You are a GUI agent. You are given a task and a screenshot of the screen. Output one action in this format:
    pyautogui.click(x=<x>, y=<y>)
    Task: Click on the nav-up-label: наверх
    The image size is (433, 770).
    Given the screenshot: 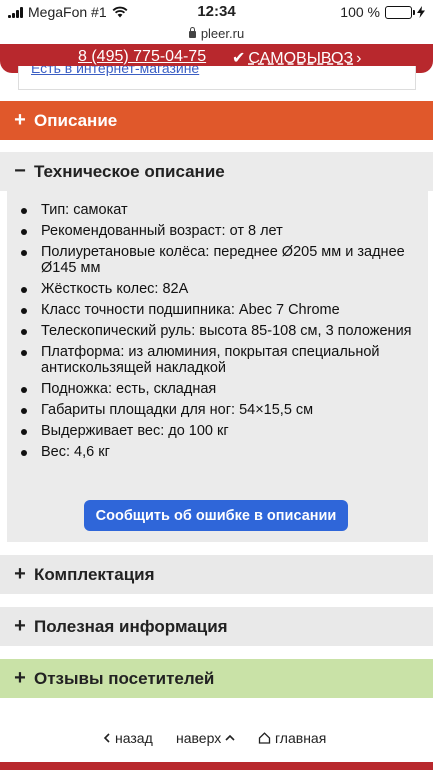 What is the action you would take?
    pyautogui.click(x=199, y=738)
    